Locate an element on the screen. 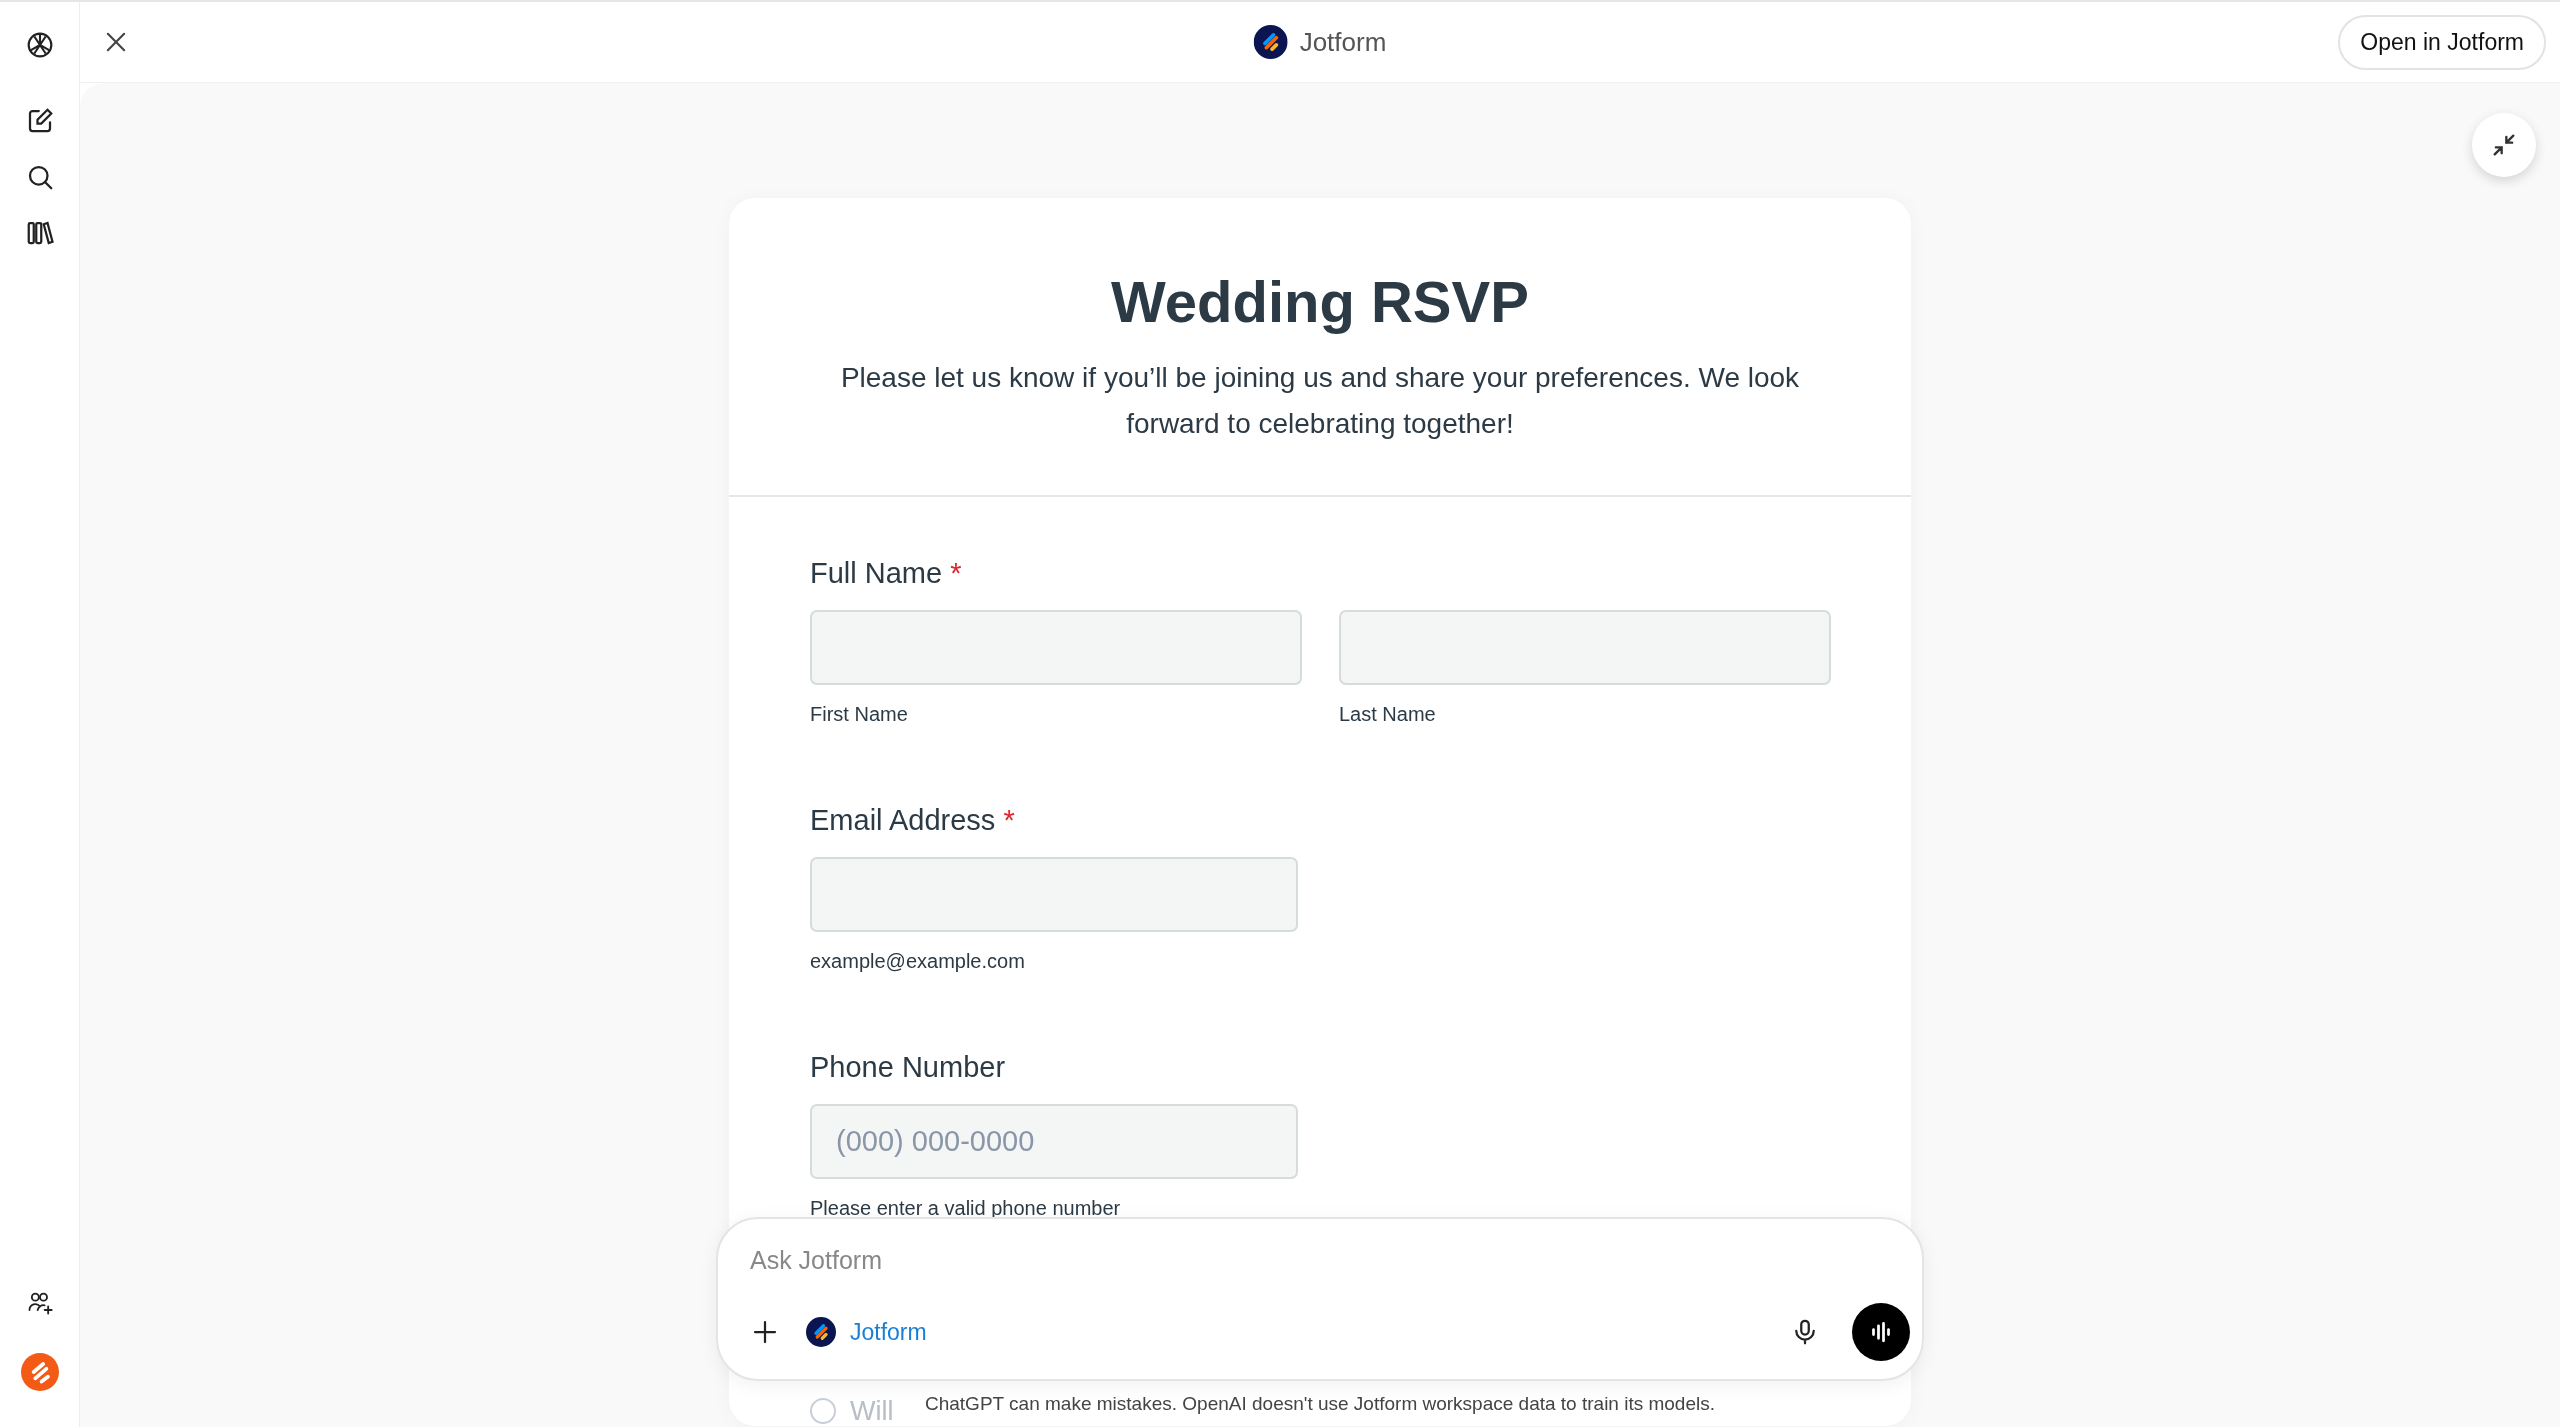 The height and width of the screenshot is (1427, 2560). field-label: Full Name * is located at coordinates (886, 573).